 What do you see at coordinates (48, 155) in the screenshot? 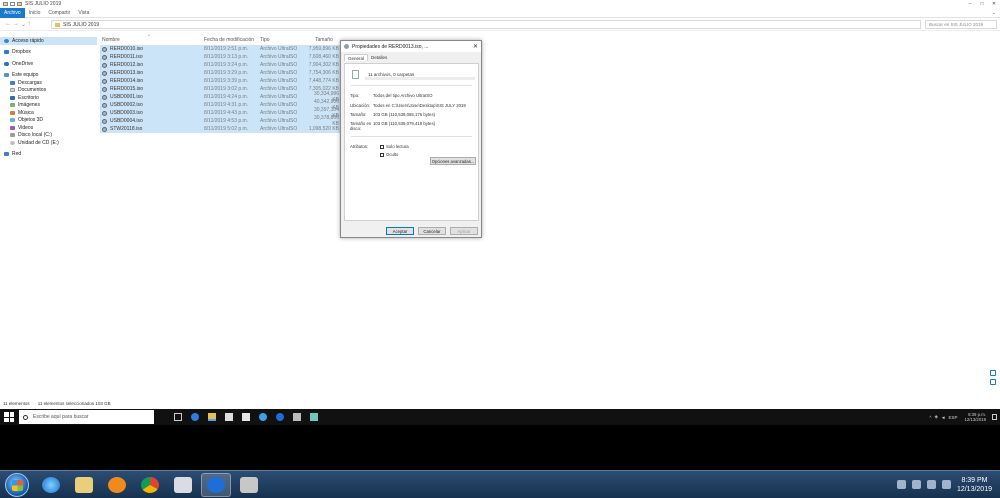
I see `nav-item-network: Red` at bounding box center [48, 155].